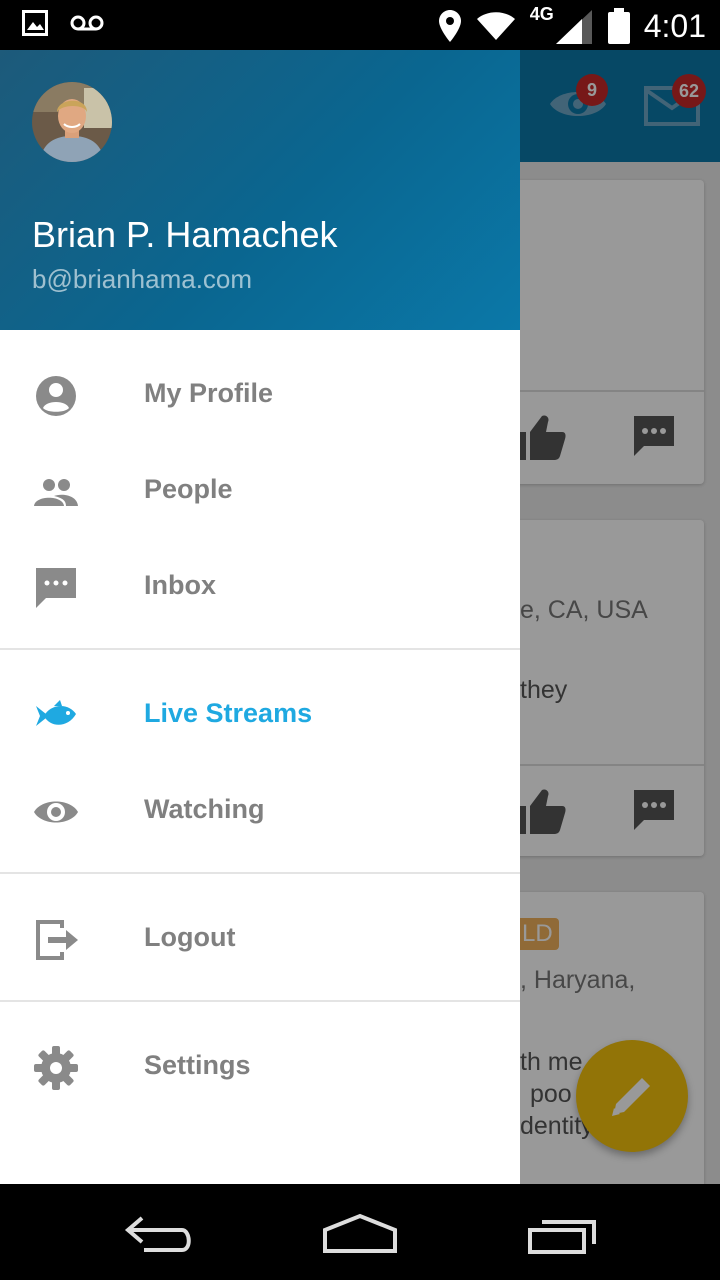 The width and height of the screenshot is (720, 1280). What do you see at coordinates (35, 23) in the screenshot?
I see `image-icon` at bounding box center [35, 23].